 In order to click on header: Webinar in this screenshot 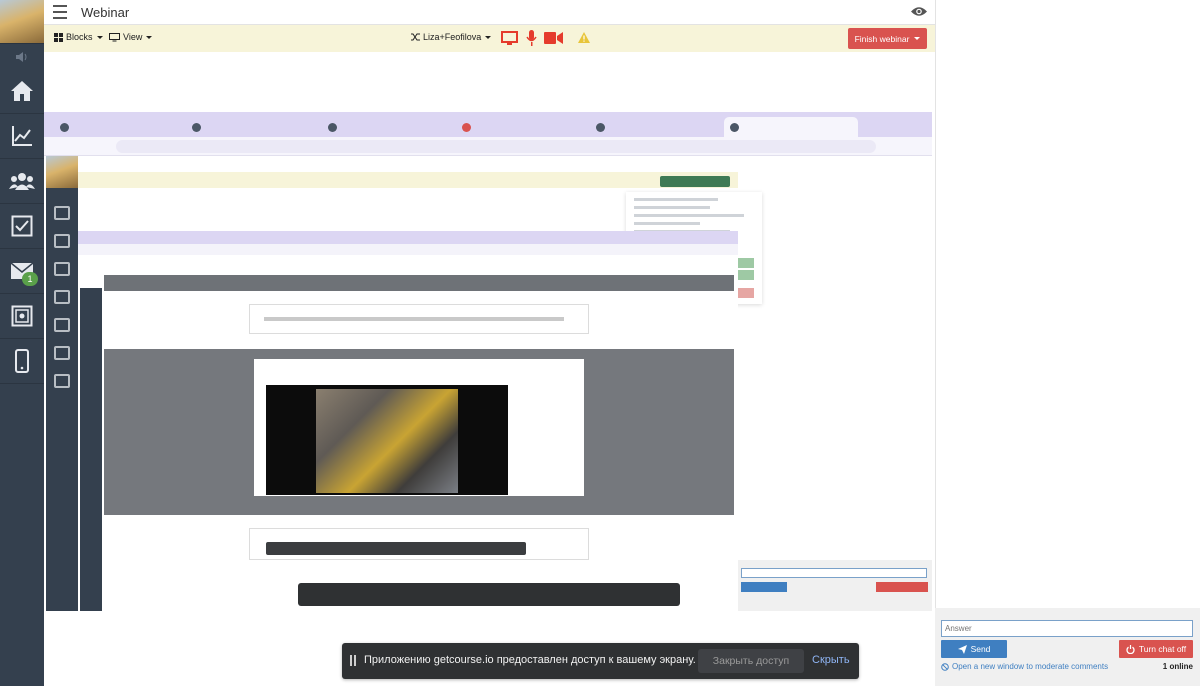, I will do `click(489, 12)`.